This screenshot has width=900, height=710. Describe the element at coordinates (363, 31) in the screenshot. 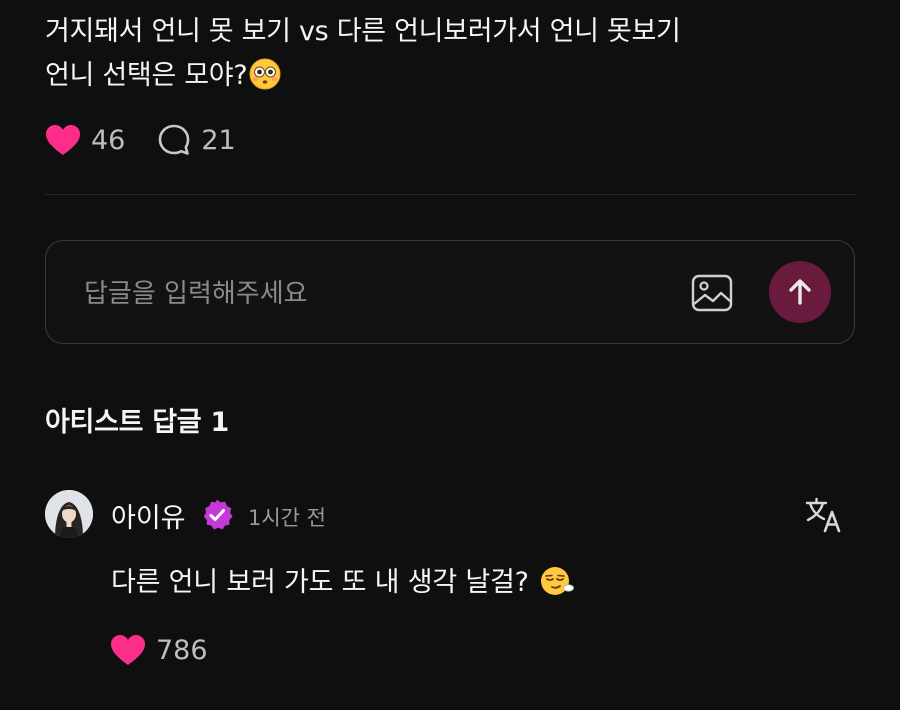

I see `post-line-1: 거지돼서 언니 못 보기 vs 다른 언니보러가서 언니 못보기` at that location.